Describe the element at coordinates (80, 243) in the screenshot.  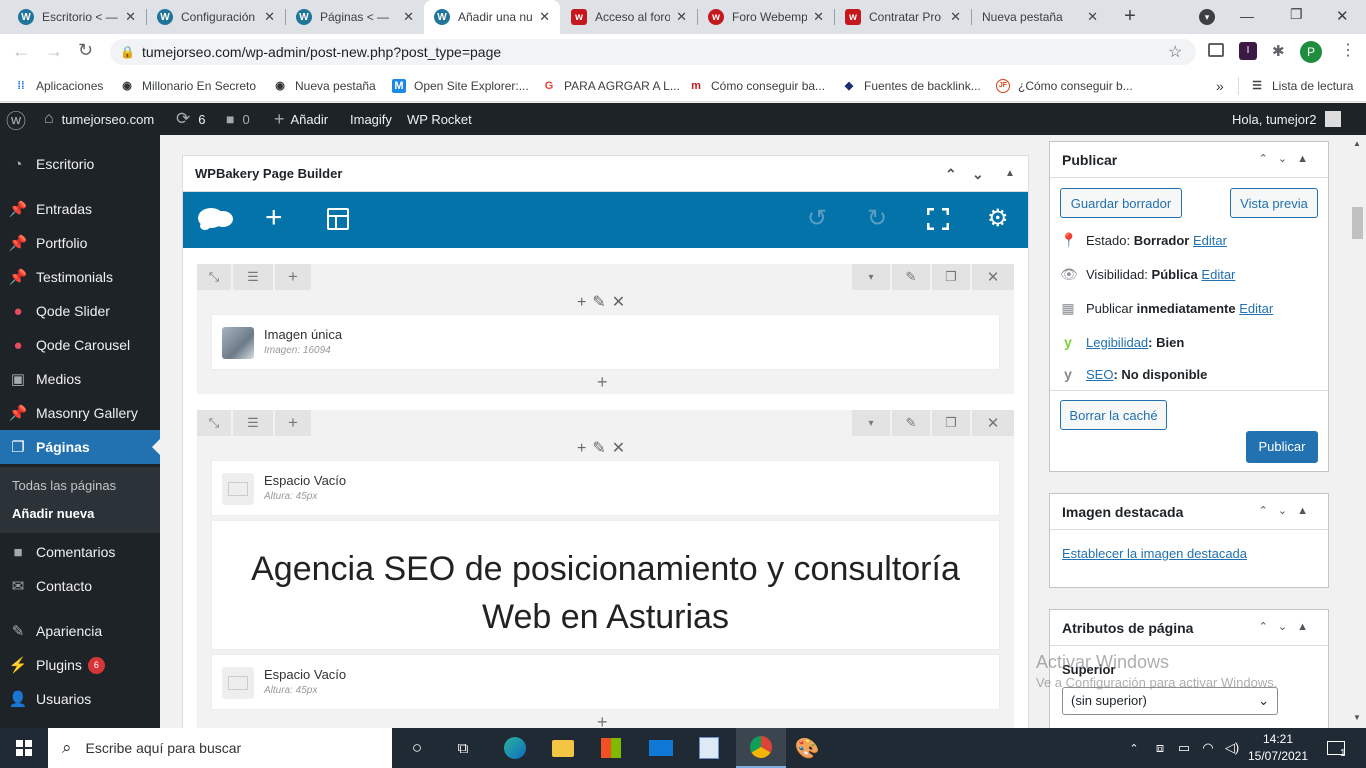
I see `sidebar-item-portfolio: 📌 Portfolio` at that location.